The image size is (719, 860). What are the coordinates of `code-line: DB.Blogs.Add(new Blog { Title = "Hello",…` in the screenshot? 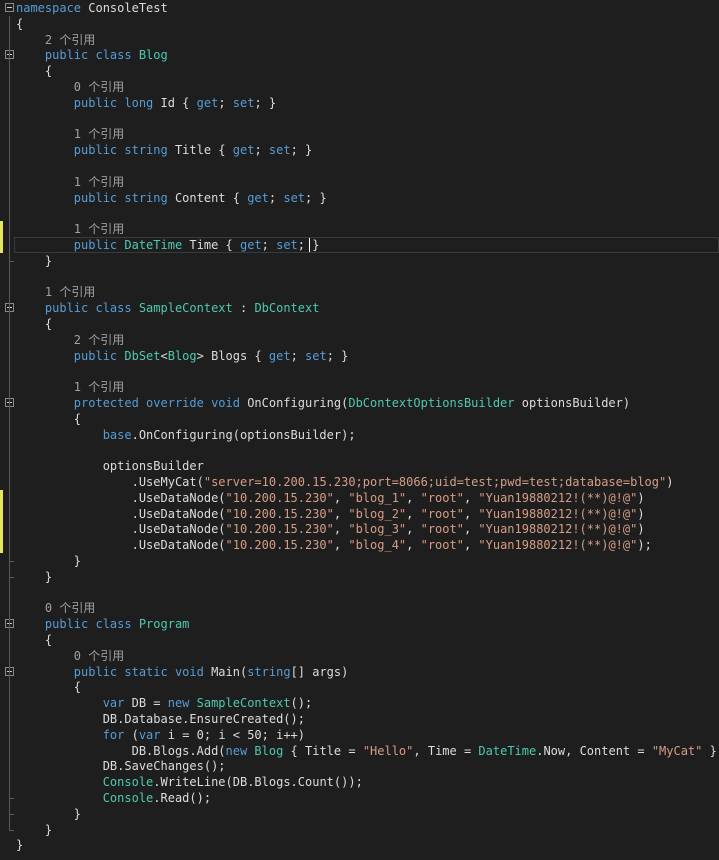 It's located at (359, 751).